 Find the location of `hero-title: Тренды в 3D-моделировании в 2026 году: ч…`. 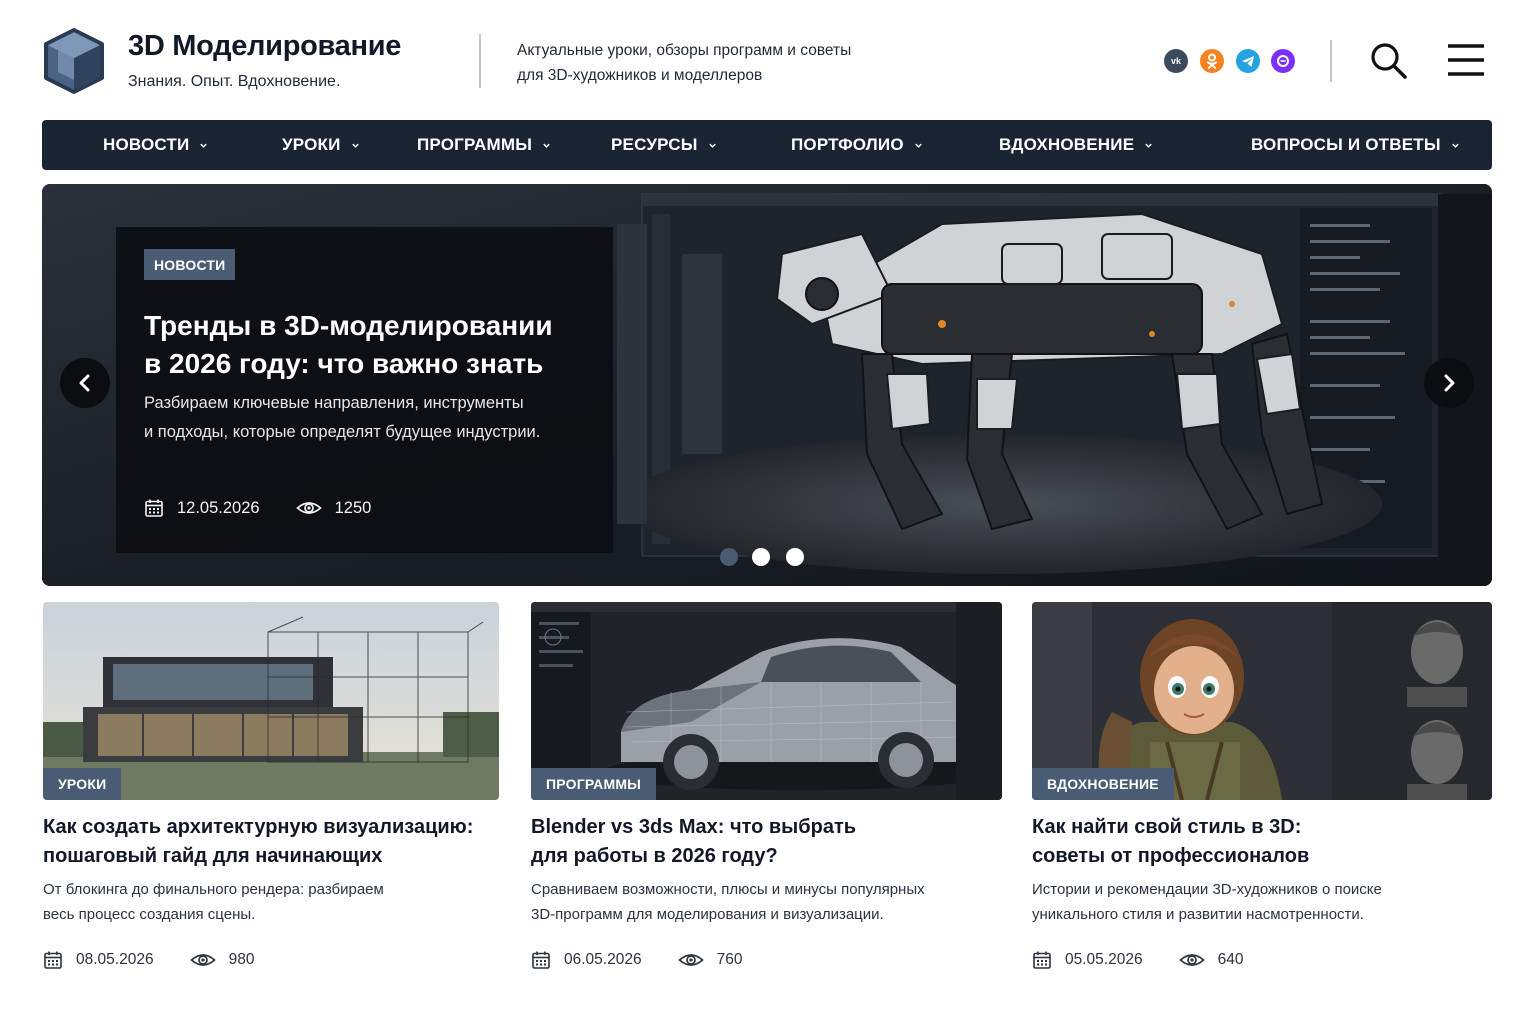

hero-title: Тренды в 3D-моделировании в 2026 году: ч… is located at coordinates (369, 345).